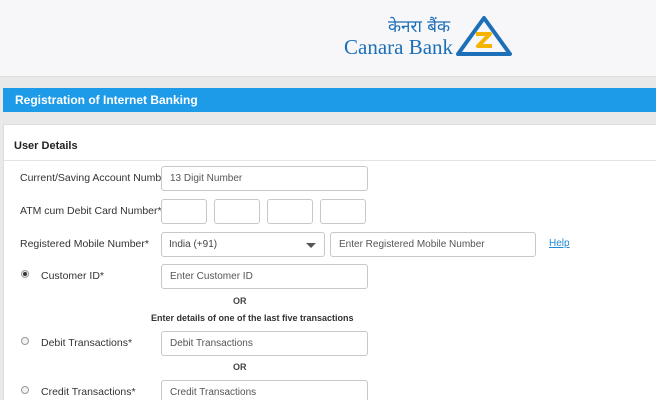 This screenshot has width=656, height=400. I want to click on card-number-part-4-input, so click(343, 211).